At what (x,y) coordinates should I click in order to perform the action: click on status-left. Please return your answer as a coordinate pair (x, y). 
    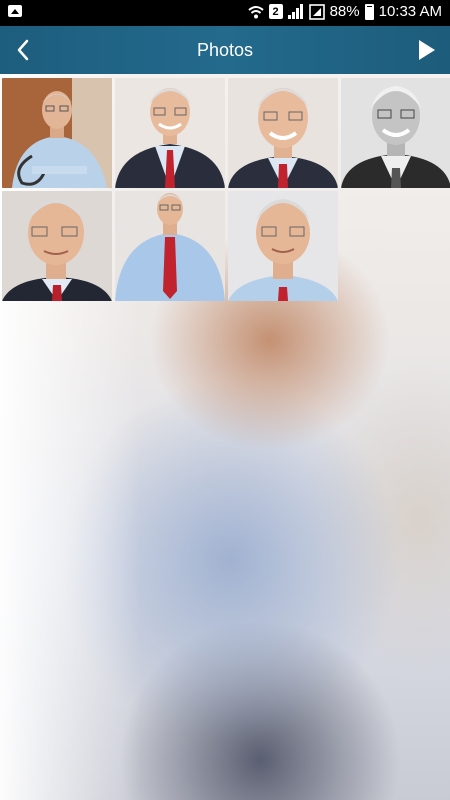
    Looking at the image, I should click on (15, 11).